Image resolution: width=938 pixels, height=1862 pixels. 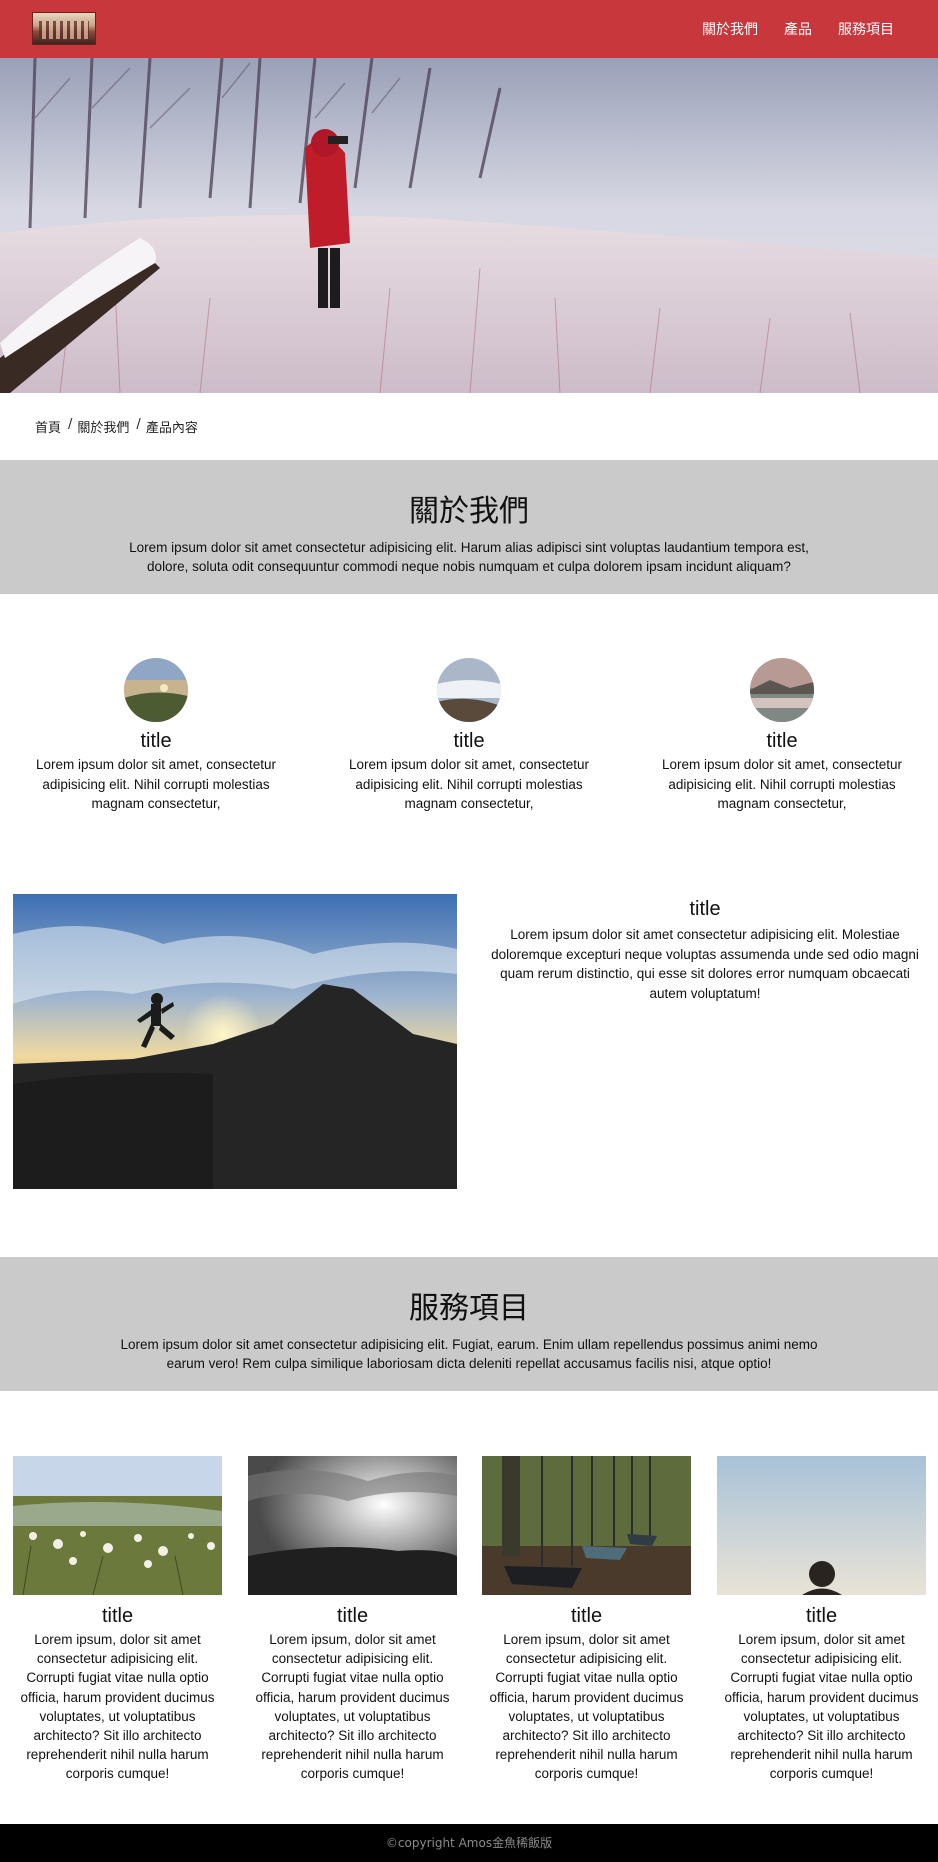 I want to click on logo, so click(x=64, y=28).